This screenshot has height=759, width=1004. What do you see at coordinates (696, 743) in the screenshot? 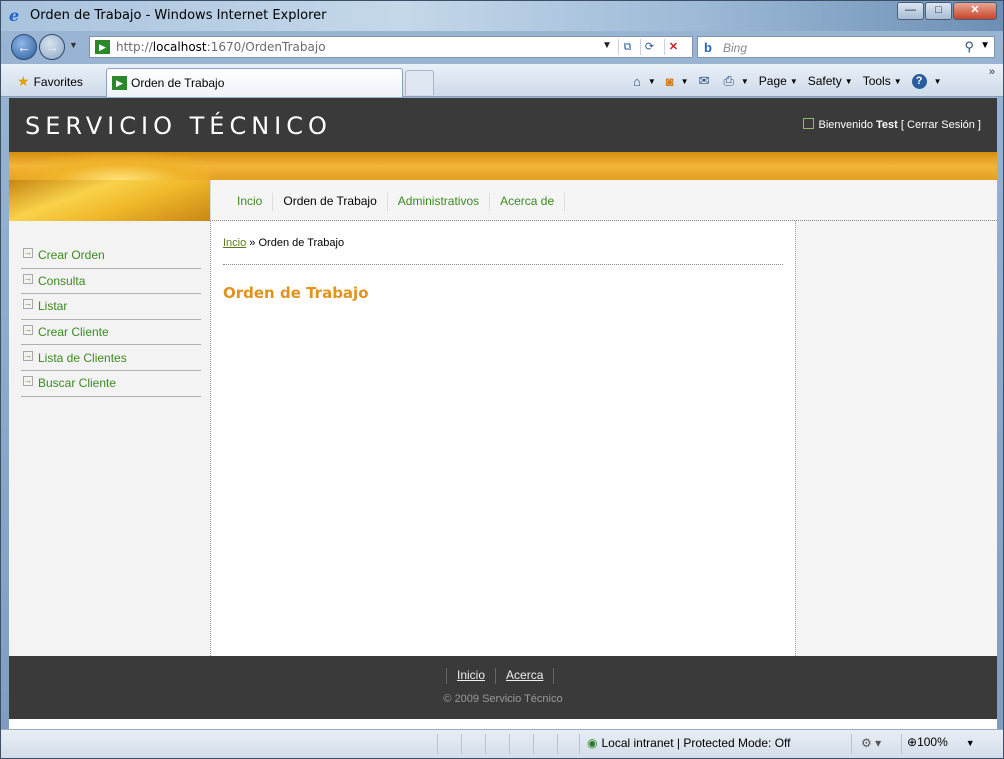
I see `security-zone-label: Local intranet | Protected Mode: Off` at bounding box center [696, 743].